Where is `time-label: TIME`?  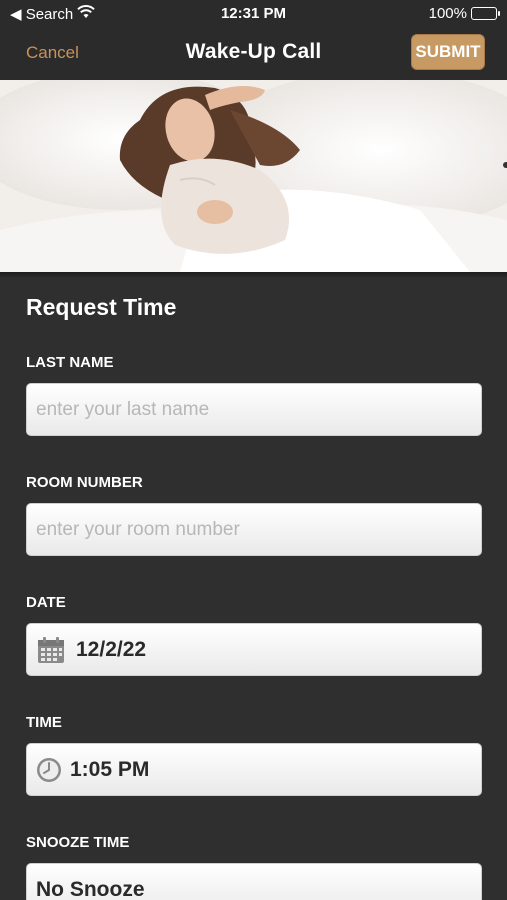
time-label: TIME is located at coordinates (44, 722).